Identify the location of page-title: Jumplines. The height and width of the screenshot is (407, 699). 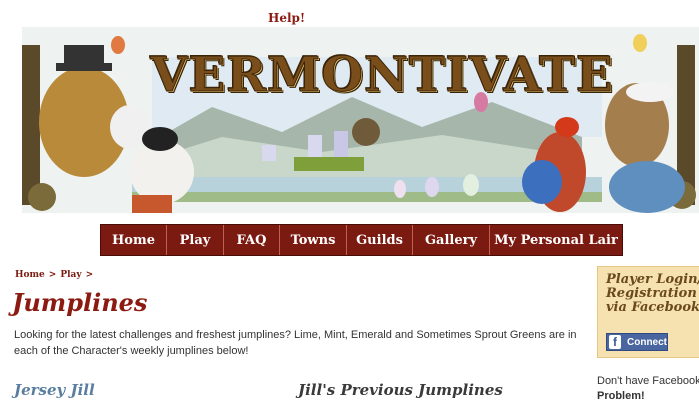
(80, 302).